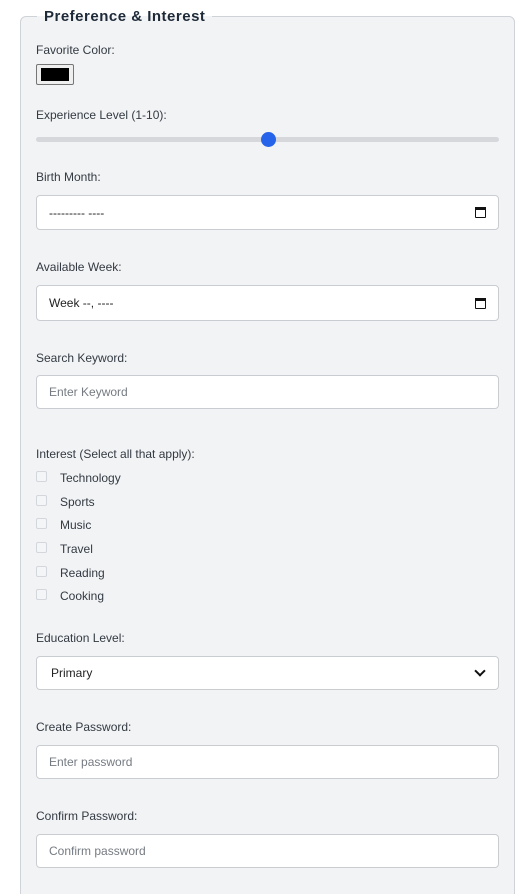  What do you see at coordinates (88, 392) in the screenshot?
I see `search-keyword-placeholder: Enter Keyword` at bounding box center [88, 392].